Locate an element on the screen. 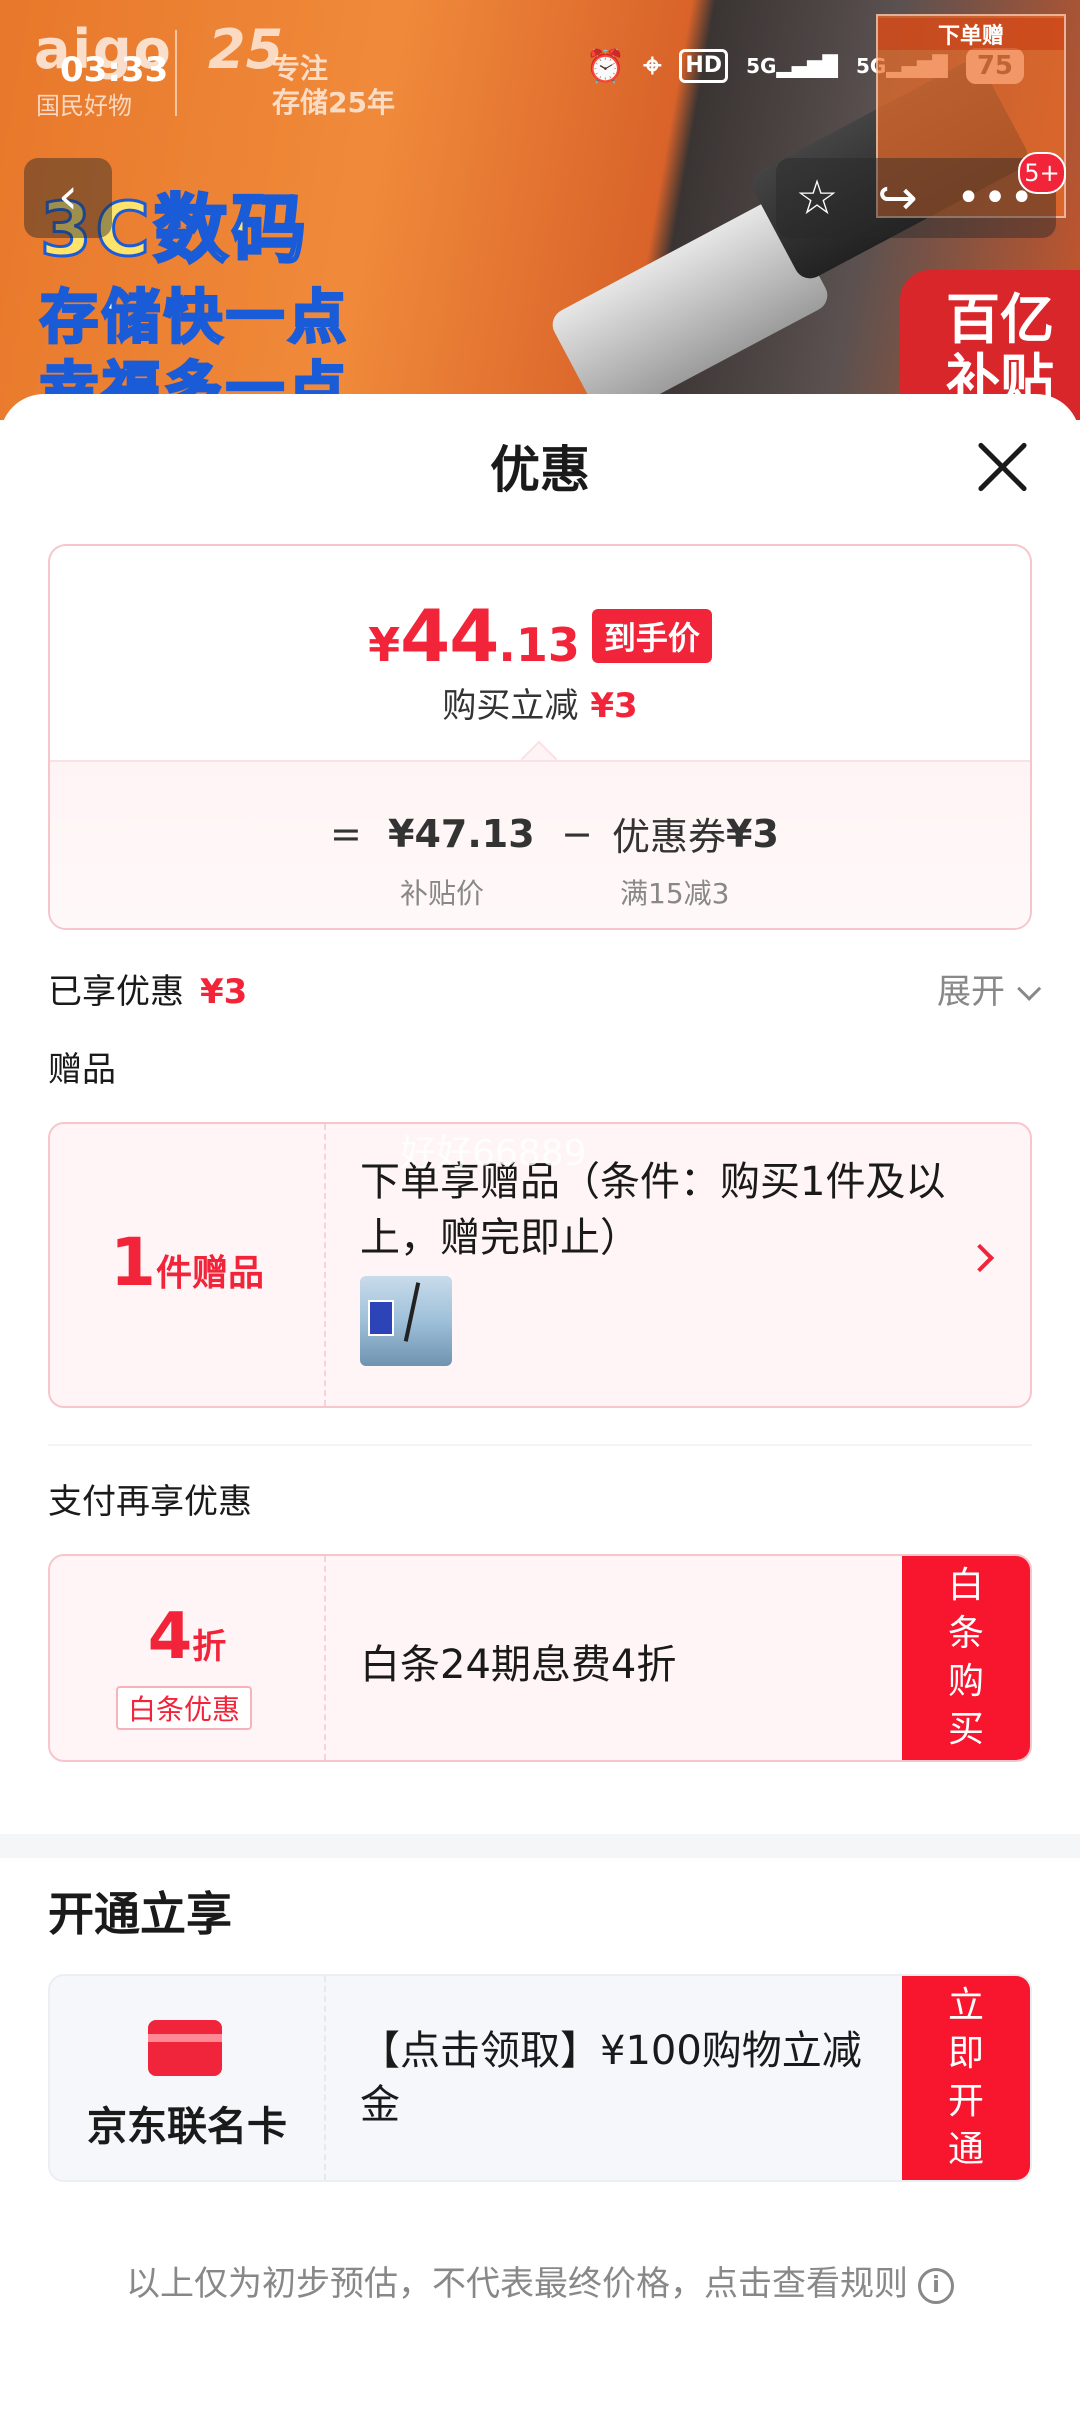 The image size is (1080, 2412). enjoyed-label: 已享优惠 is located at coordinates (116, 992).